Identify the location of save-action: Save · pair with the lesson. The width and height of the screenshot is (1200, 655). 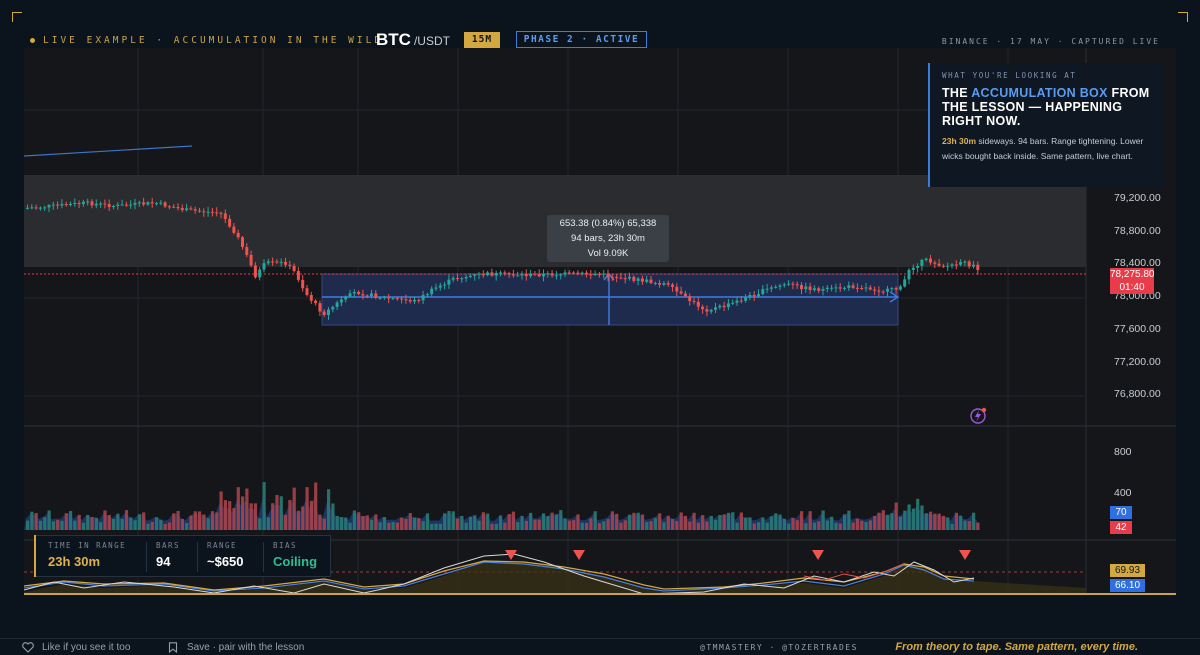
(236, 647).